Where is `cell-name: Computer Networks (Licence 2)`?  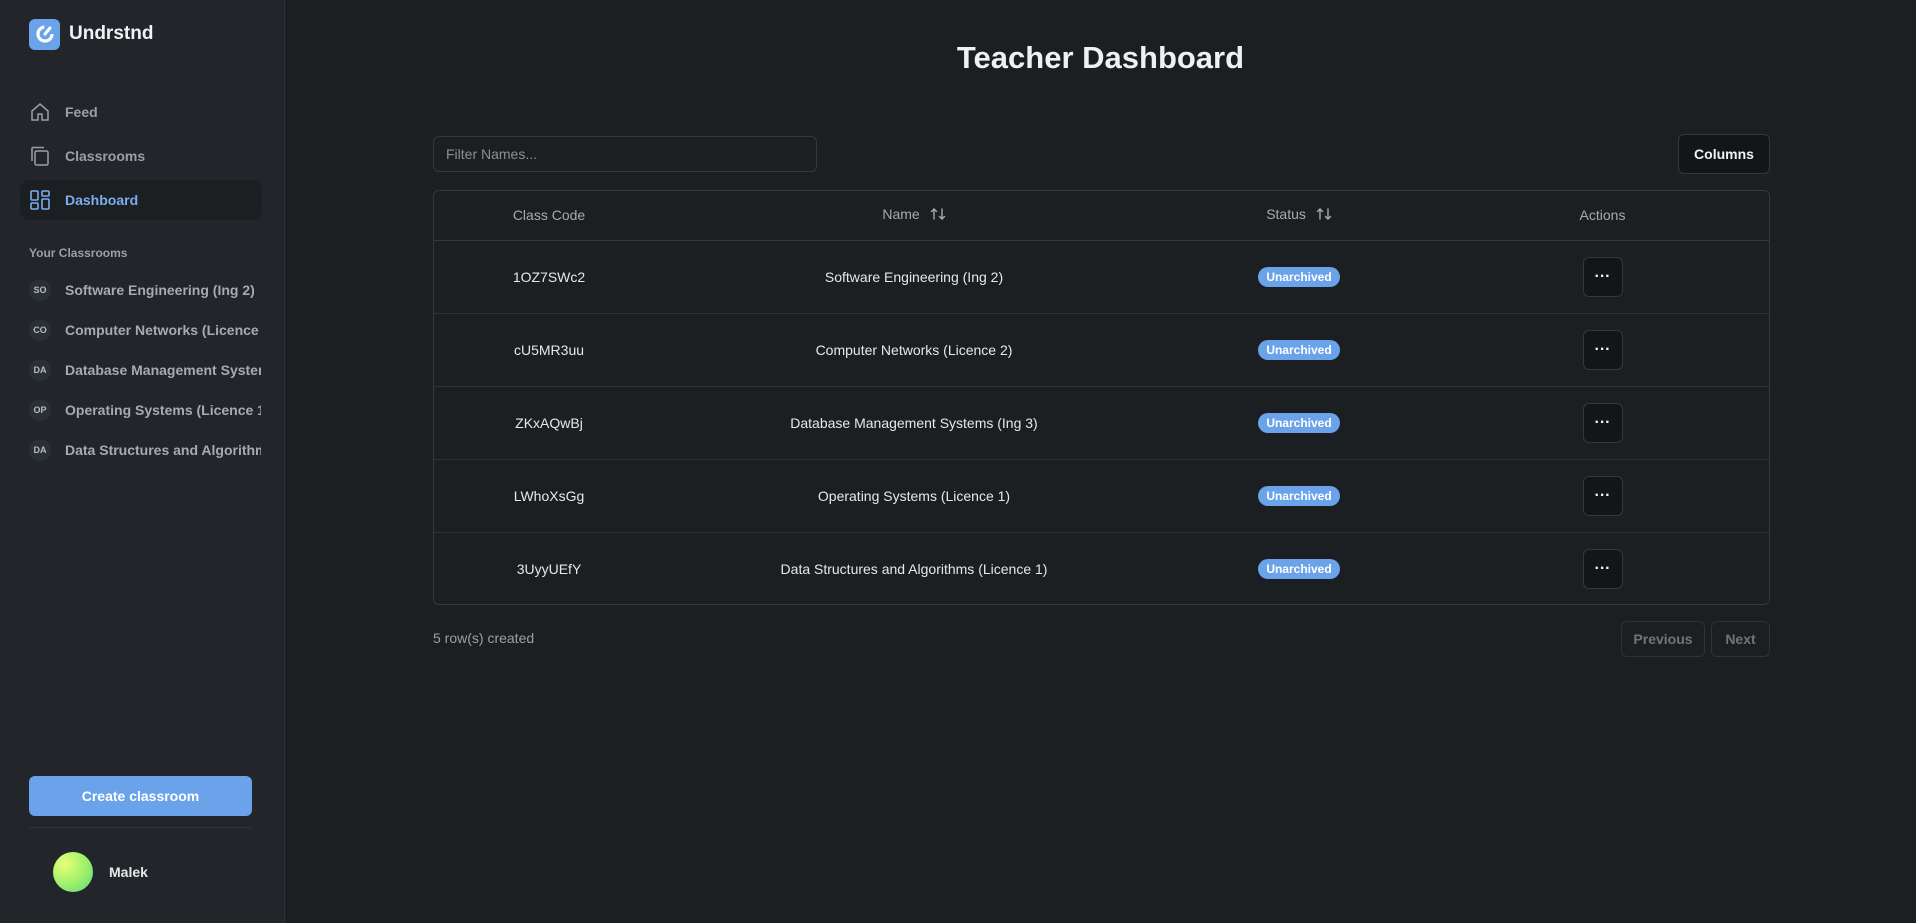 cell-name: Computer Networks (Licence 2) is located at coordinates (914, 350).